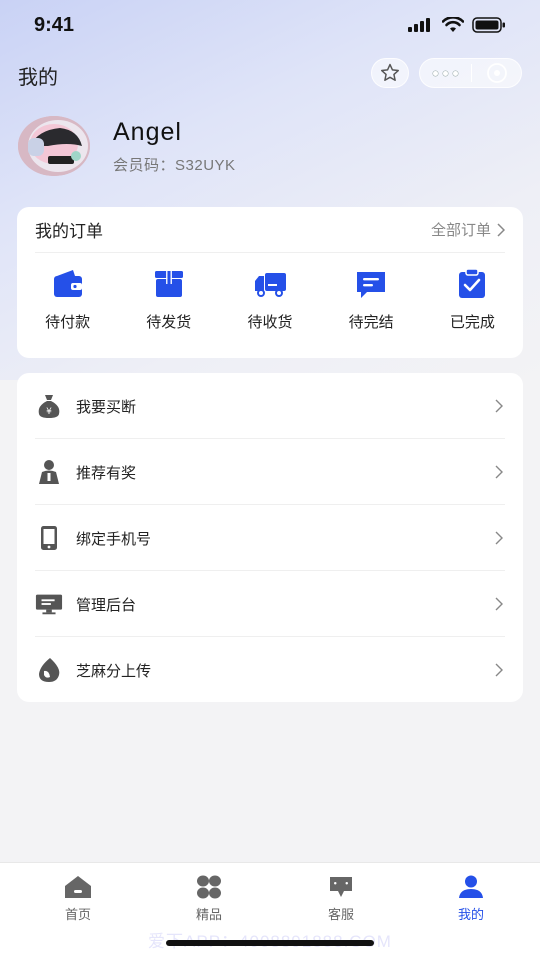 This screenshot has height=960, width=540. Describe the element at coordinates (68, 322) in the screenshot. I see `order-status-label: 待付款` at that location.